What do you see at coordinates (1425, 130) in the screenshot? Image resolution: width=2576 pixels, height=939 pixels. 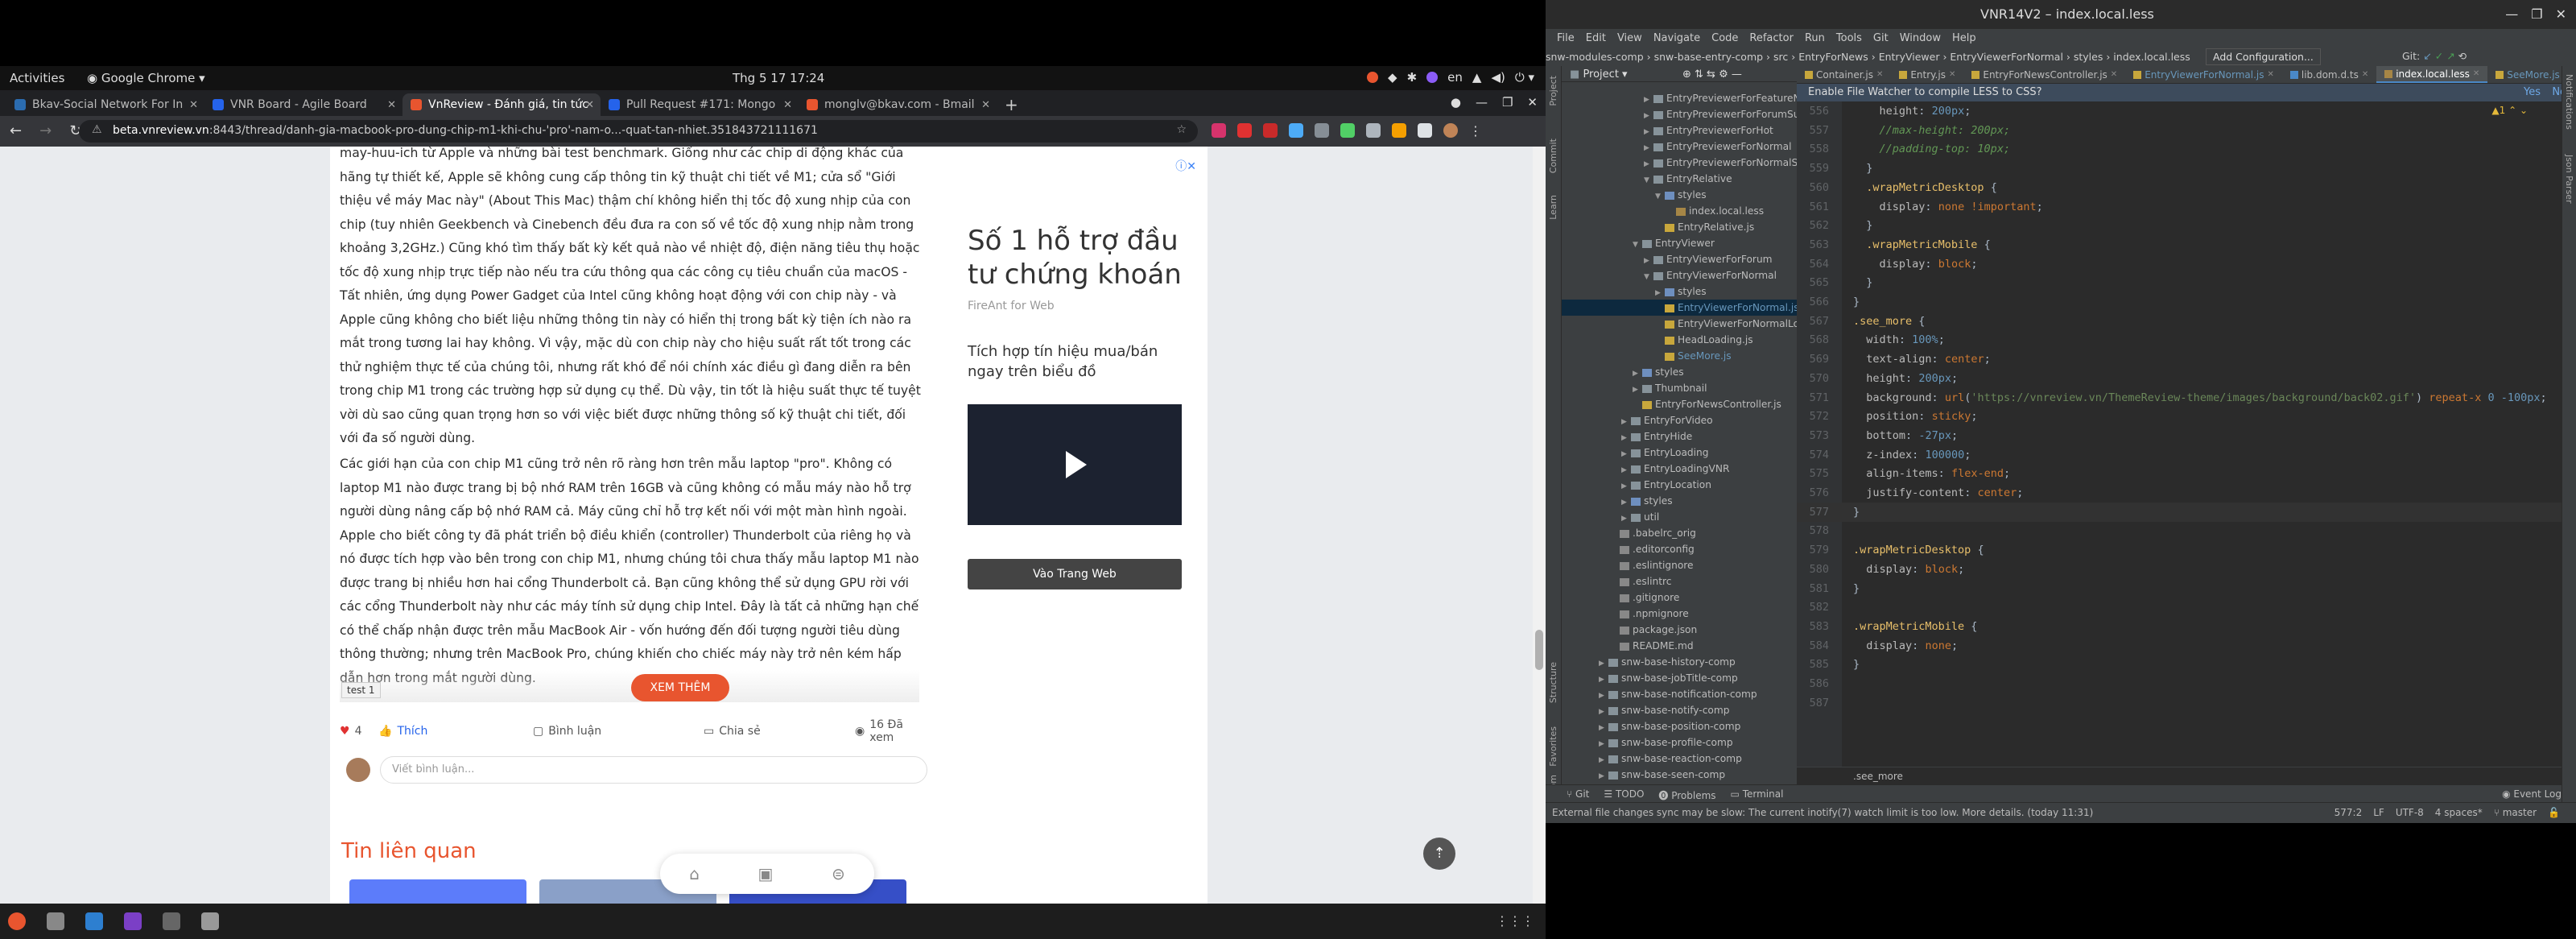 I see `extensions-puzzle-icon` at bounding box center [1425, 130].